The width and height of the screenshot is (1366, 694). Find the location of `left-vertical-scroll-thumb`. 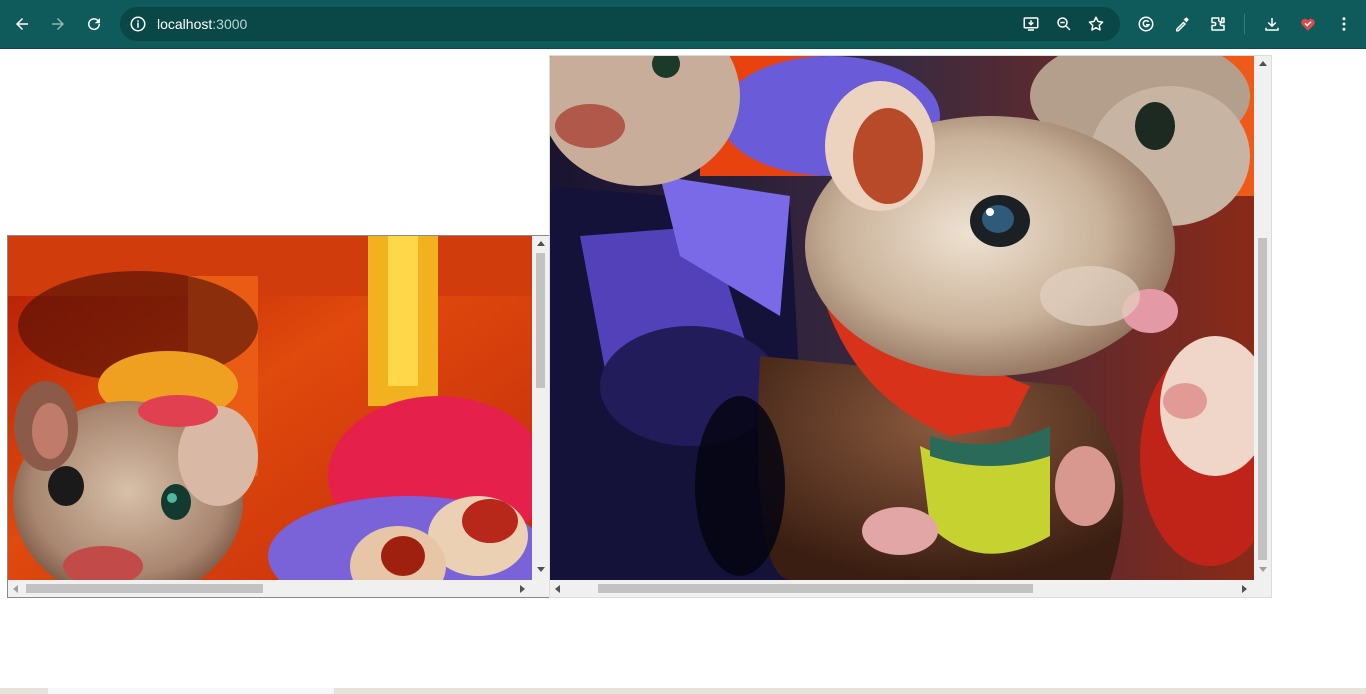

left-vertical-scroll-thumb is located at coordinates (540, 320).